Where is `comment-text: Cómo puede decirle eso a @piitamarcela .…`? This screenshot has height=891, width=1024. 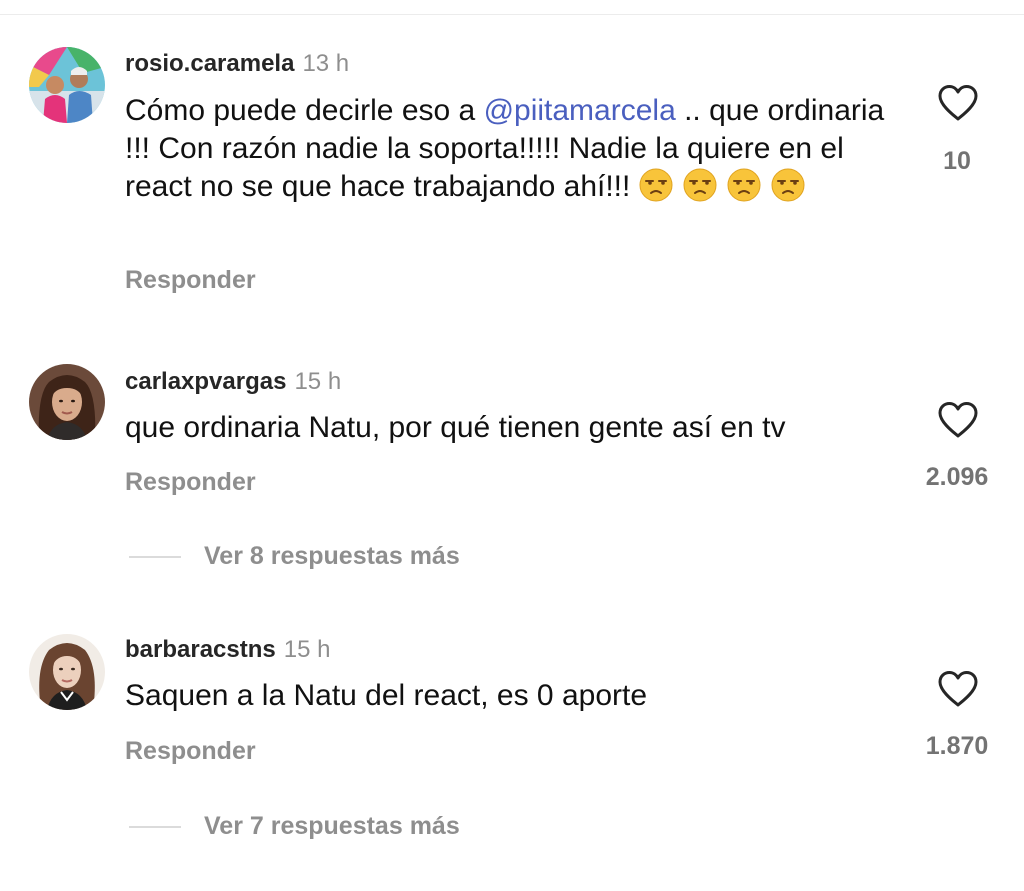
comment-text: Cómo puede decirle eso a @piitamarcela .… is located at coordinates (515, 149).